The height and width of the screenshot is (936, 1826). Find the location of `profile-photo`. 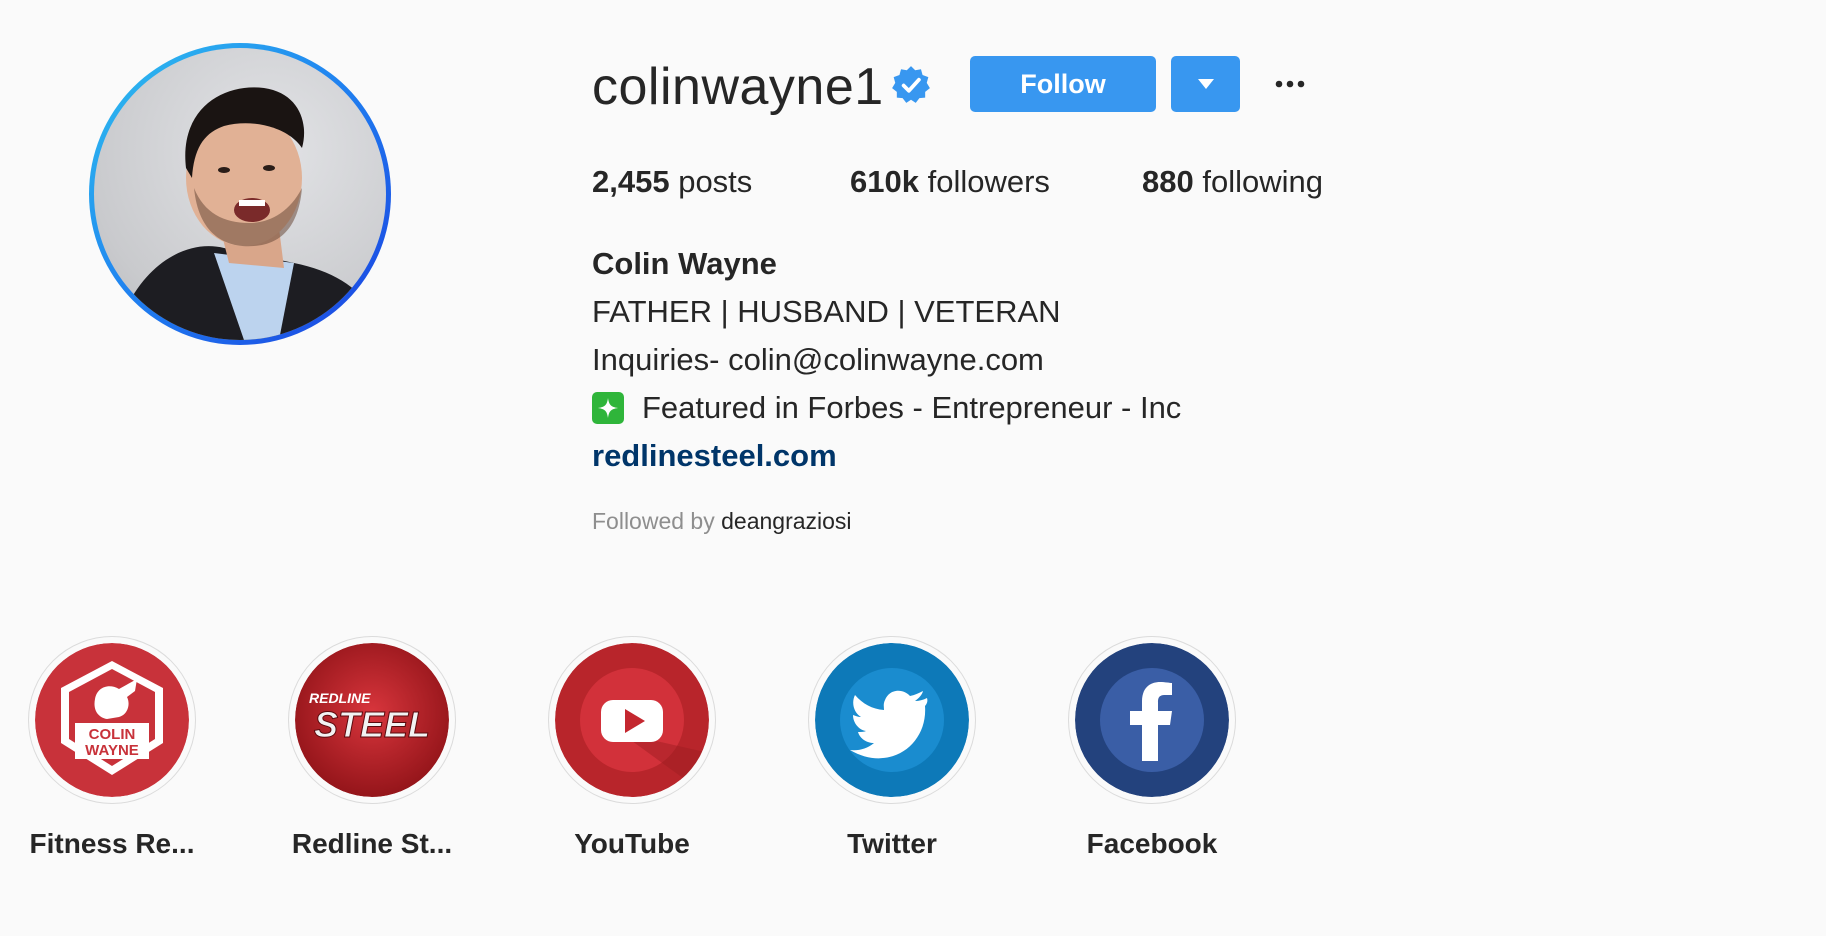

profile-photo is located at coordinates (250, 213).